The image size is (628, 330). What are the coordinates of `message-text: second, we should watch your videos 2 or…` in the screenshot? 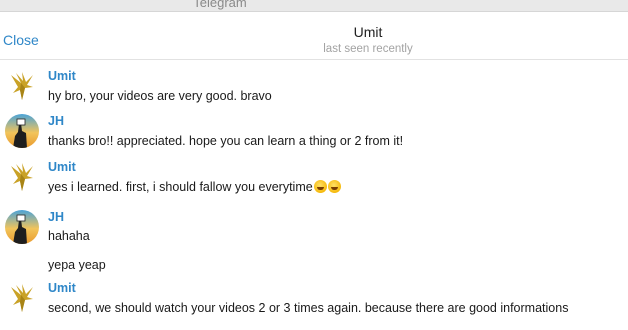 It's located at (308, 308).